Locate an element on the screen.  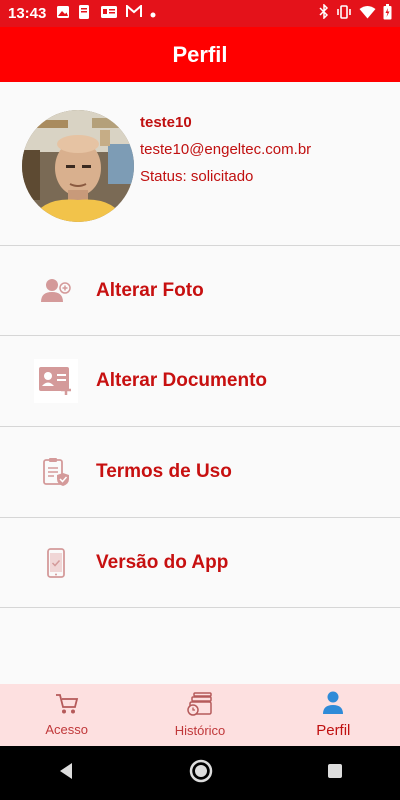
gallery-icon is located at coordinates (63, 14).